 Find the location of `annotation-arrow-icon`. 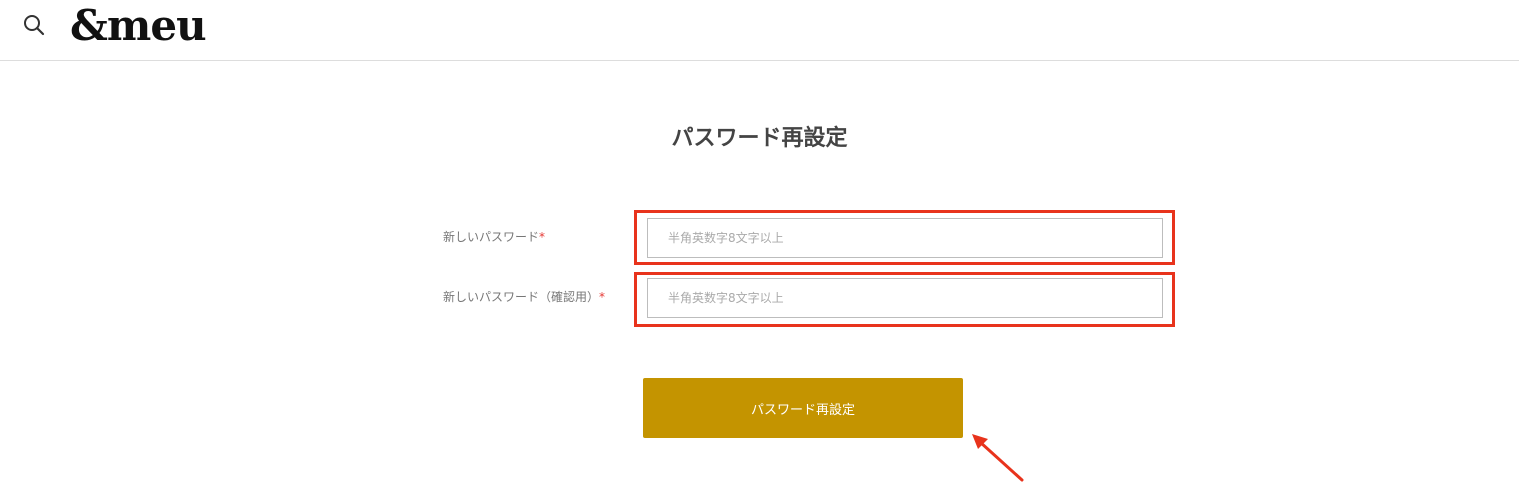

annotation-arrow-icon is located at coordinates (998, 458).